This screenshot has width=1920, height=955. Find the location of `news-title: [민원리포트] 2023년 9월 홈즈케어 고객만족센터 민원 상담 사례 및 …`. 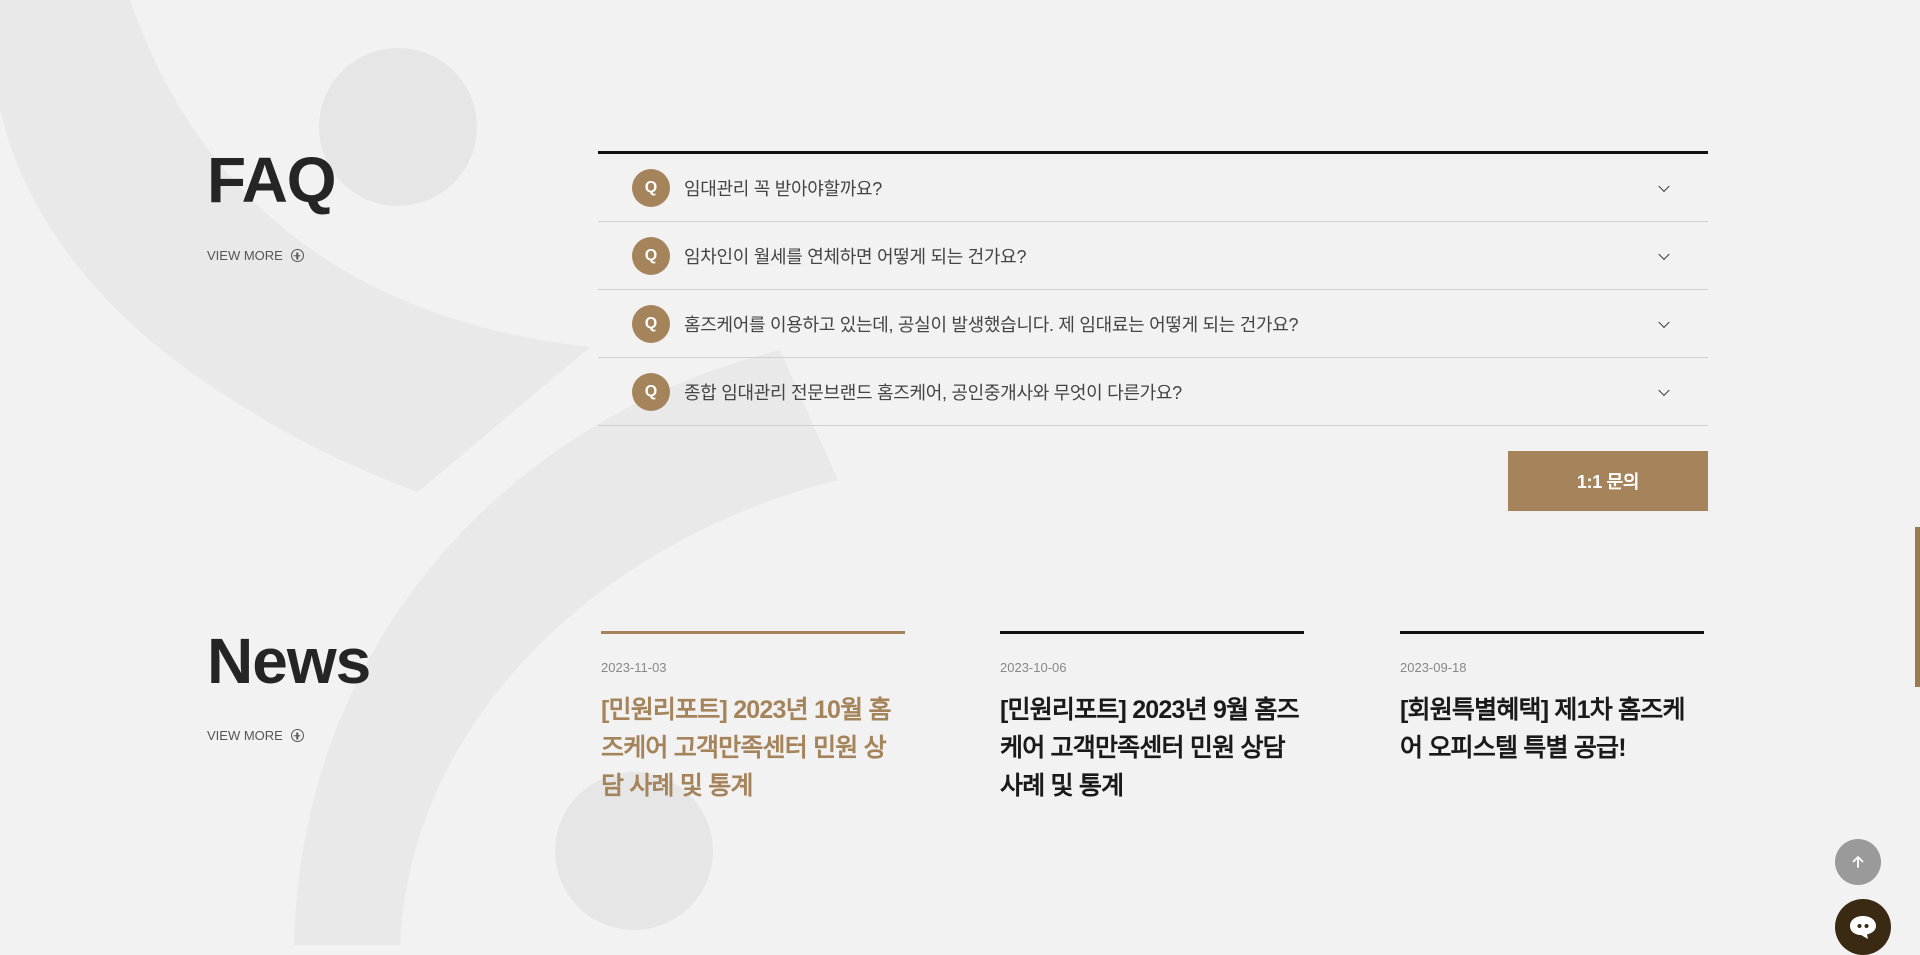

news-title: [민원리포트] 2023년 9월 홈즈케어 고객만족센터 민원 상담 사례 및 … is located at coordinates (1150, 748).